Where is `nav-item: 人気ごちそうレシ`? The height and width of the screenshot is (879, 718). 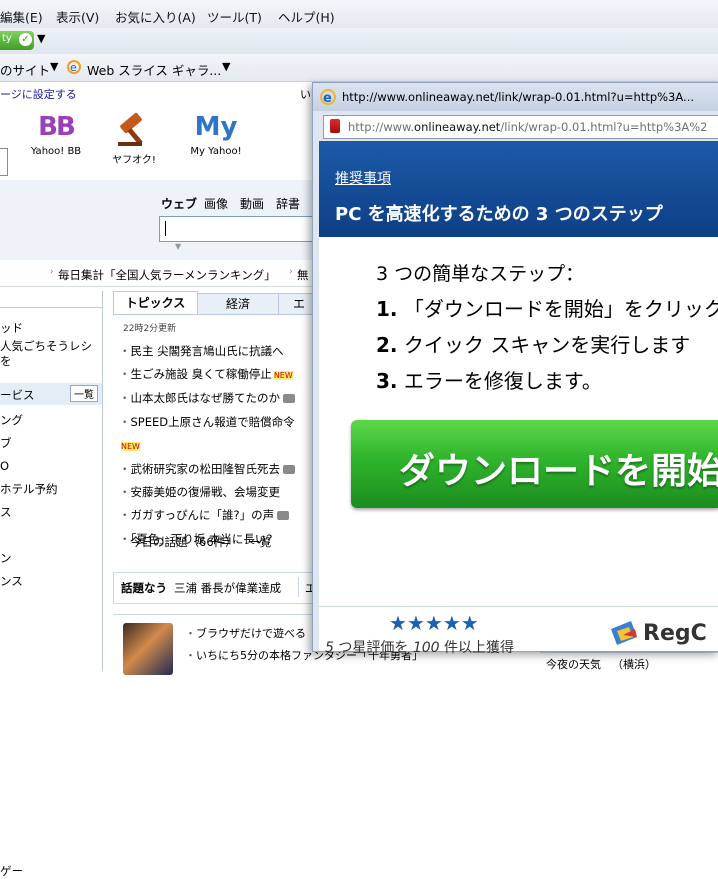
nav-item: 人気ごちそうレシ is located at coordinates (46, 346).